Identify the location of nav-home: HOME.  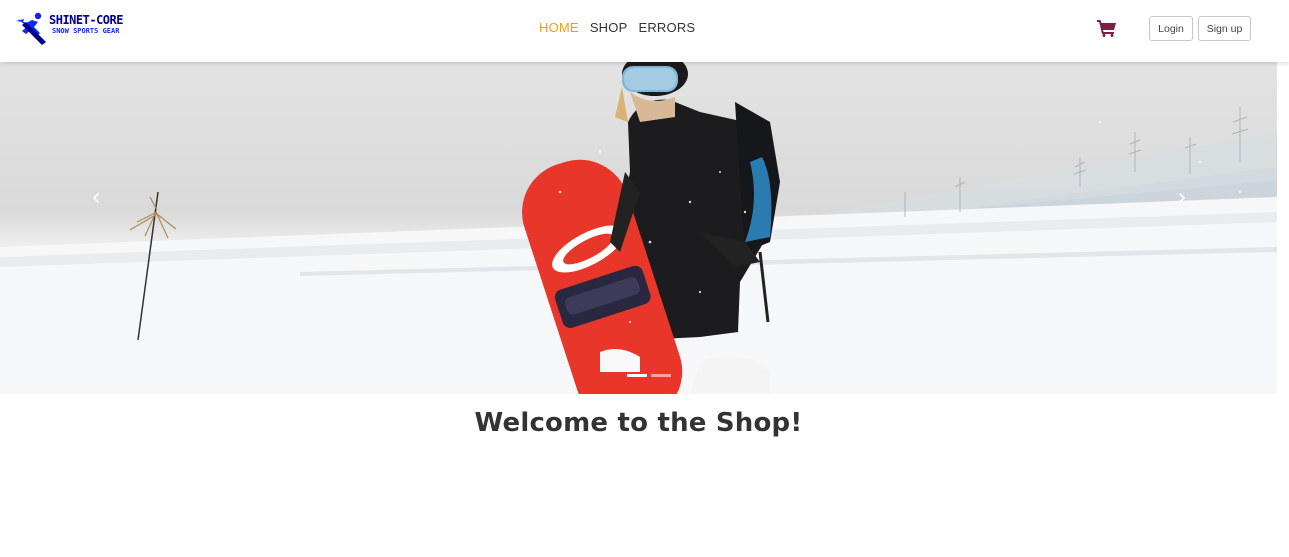
(559, 27).